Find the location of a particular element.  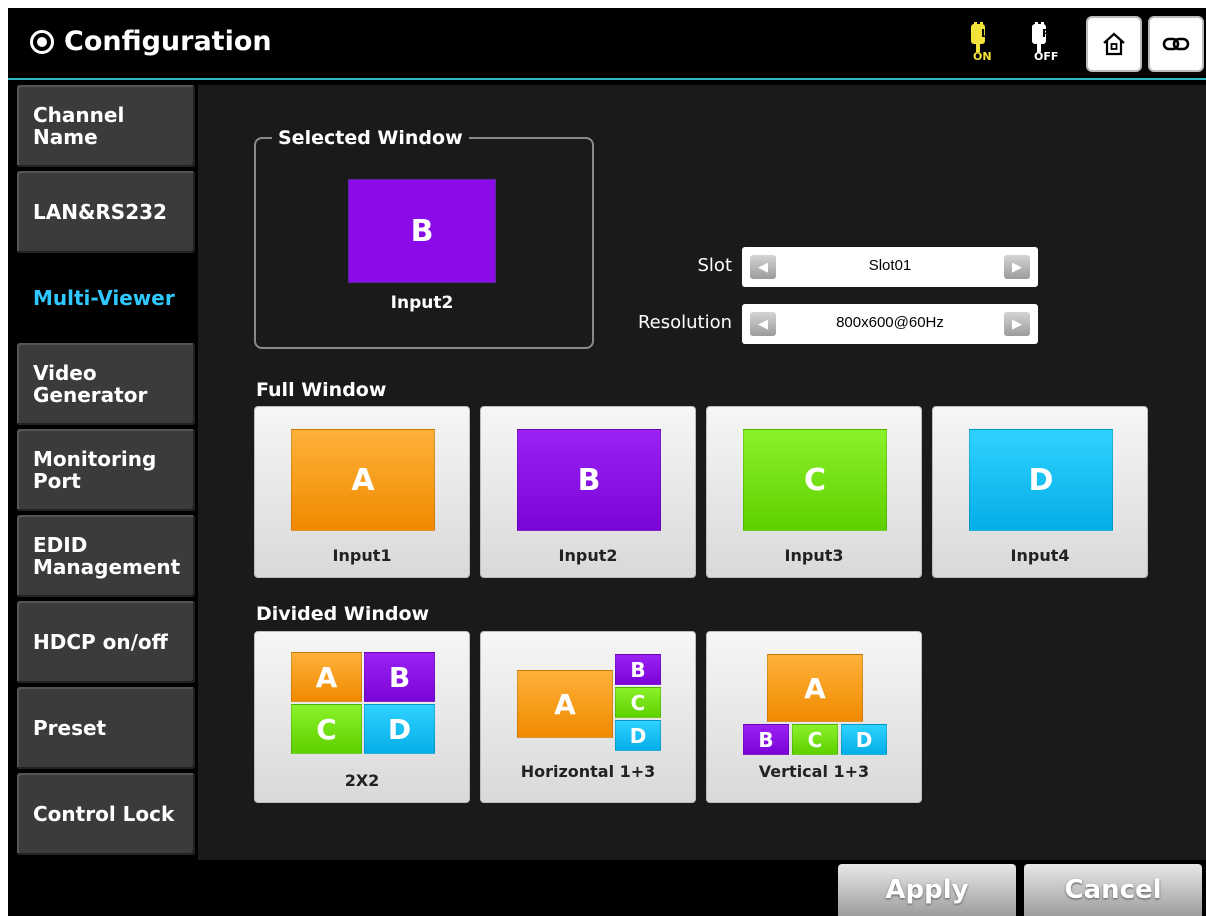

sidebar-item-multi-viewer: Multi-Viewer is located at coordinates (106, 298).